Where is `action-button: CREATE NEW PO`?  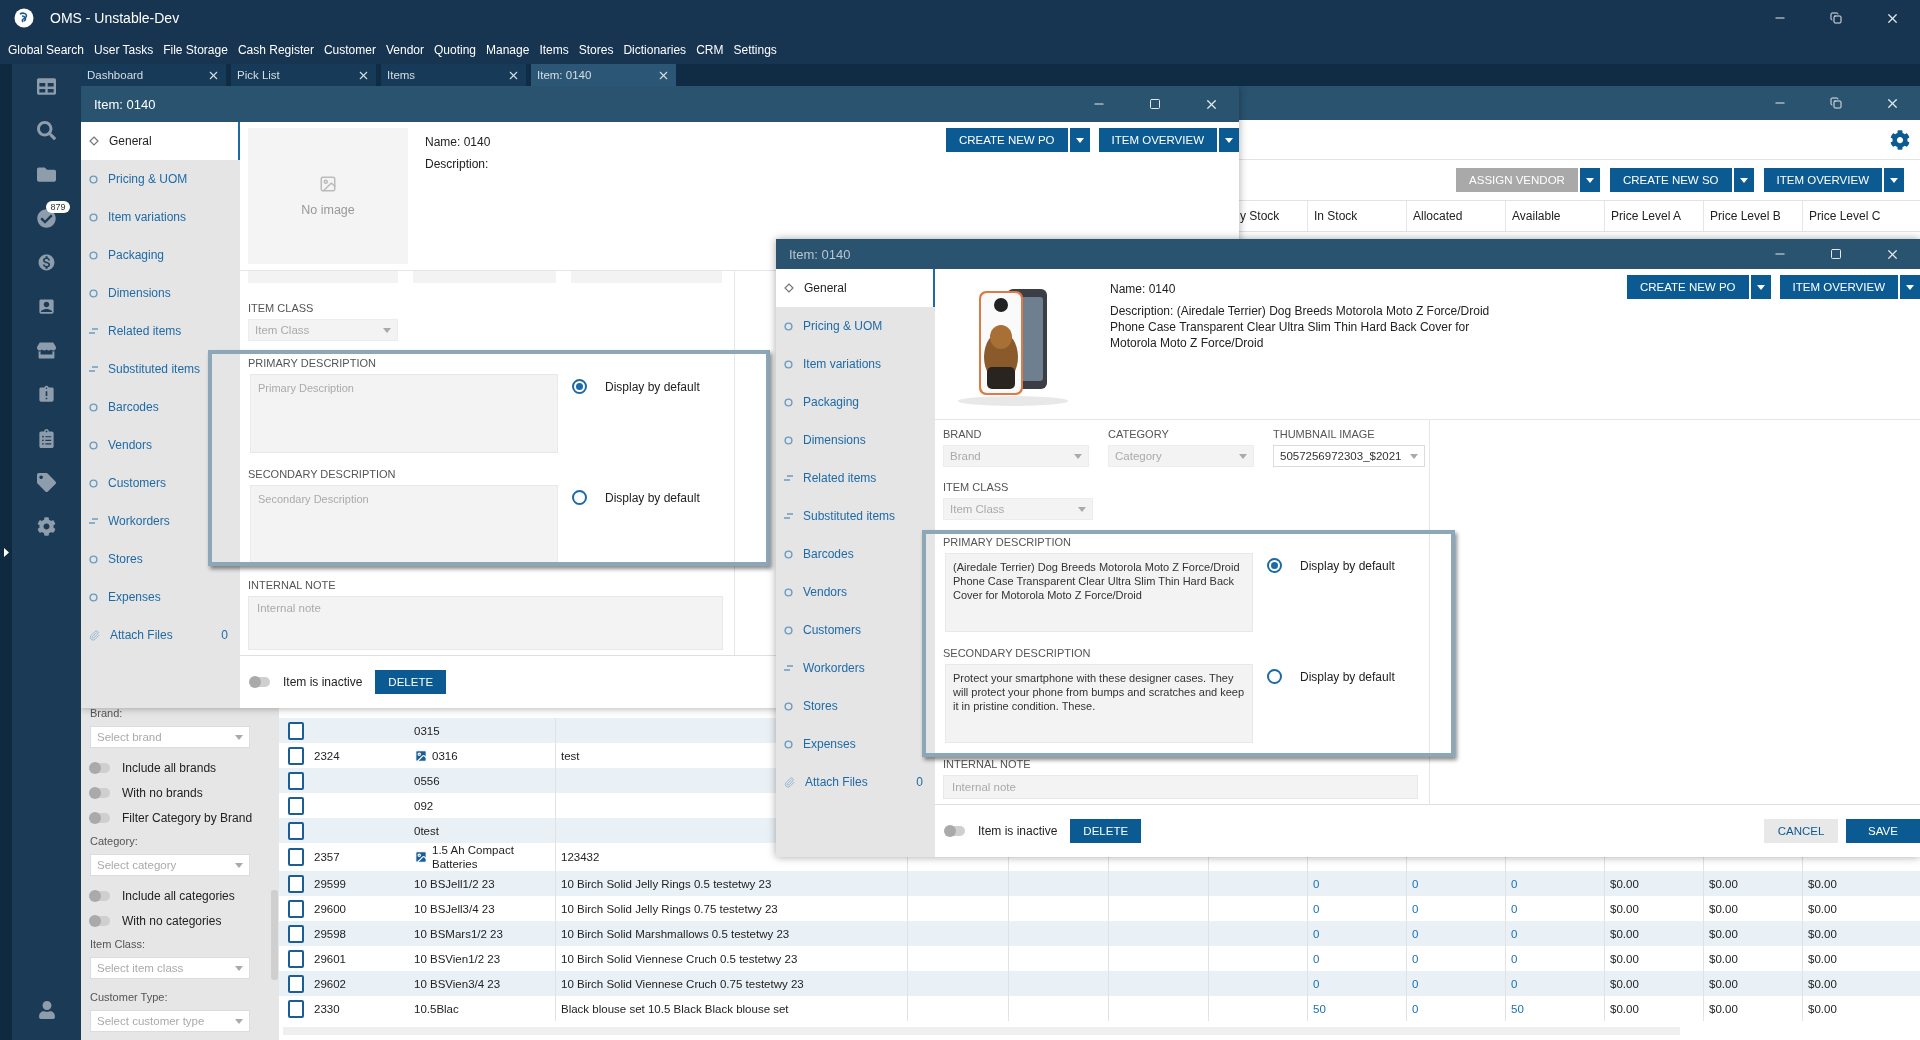
action-button: CREATE NEW PO is located at coordinates (1006, 140).